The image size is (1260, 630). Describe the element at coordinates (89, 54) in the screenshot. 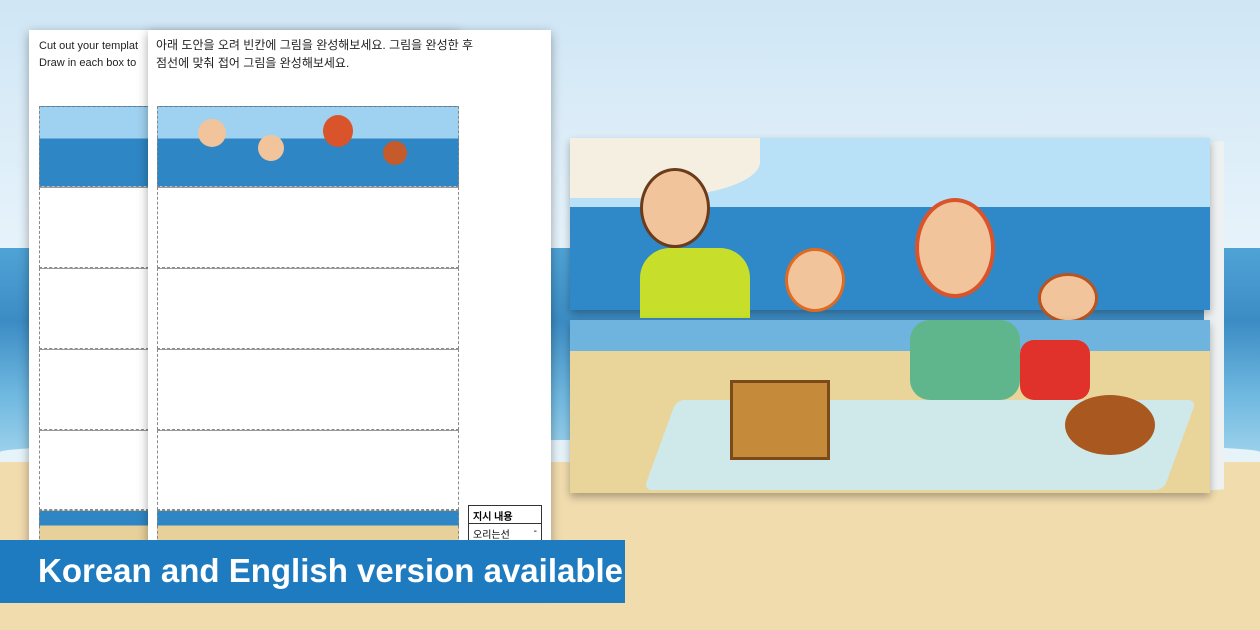

I see `english-instructions: Cut out your templat Draw in each box to` at that location.